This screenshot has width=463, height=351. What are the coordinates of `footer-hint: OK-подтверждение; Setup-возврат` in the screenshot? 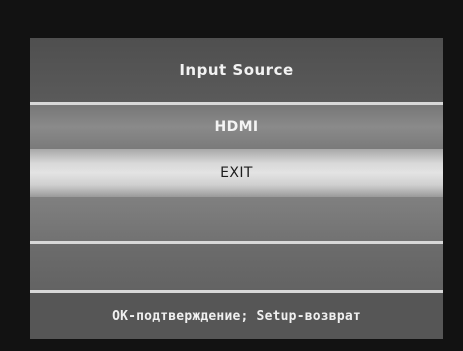 It's located at (236, 316).